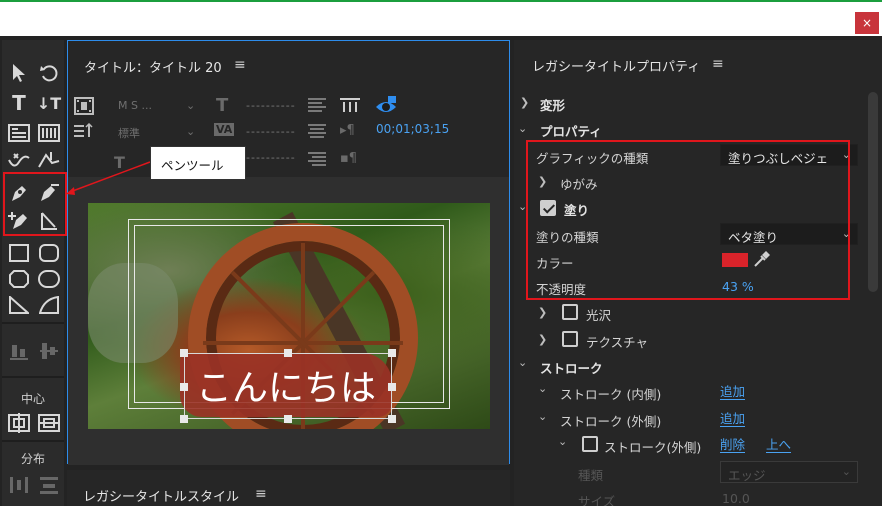  I want to click on distribute-vertical-icon, so click(49, 485).